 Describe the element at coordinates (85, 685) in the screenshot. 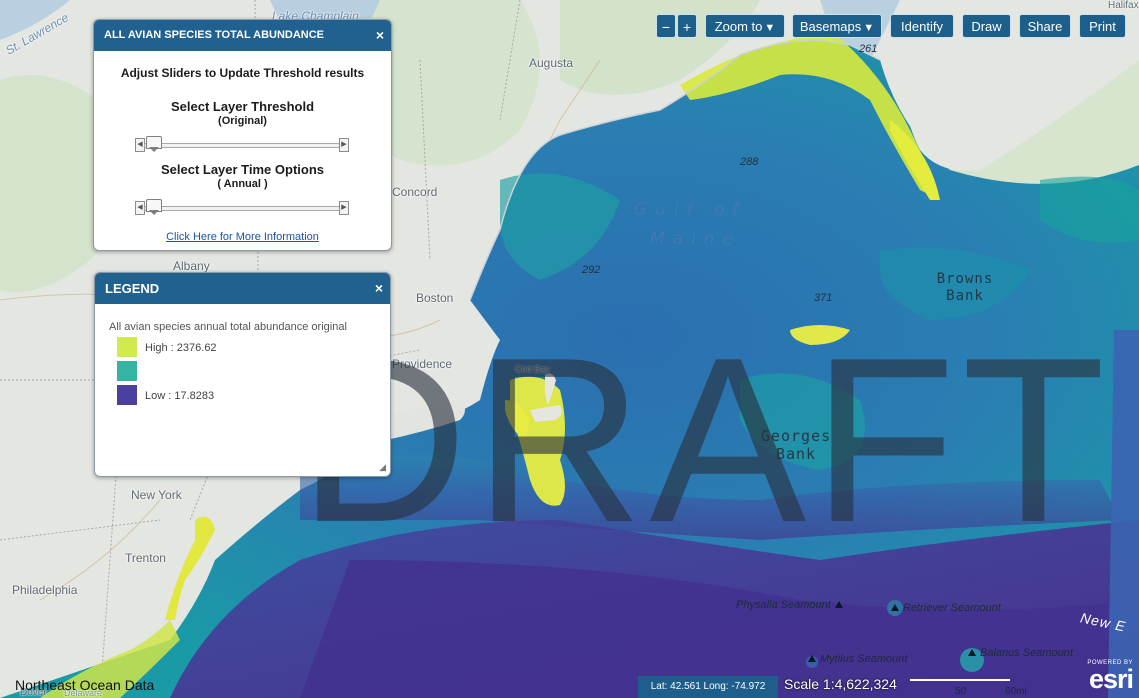

I see `brand-name: Northeast Ocean Data` at that location.